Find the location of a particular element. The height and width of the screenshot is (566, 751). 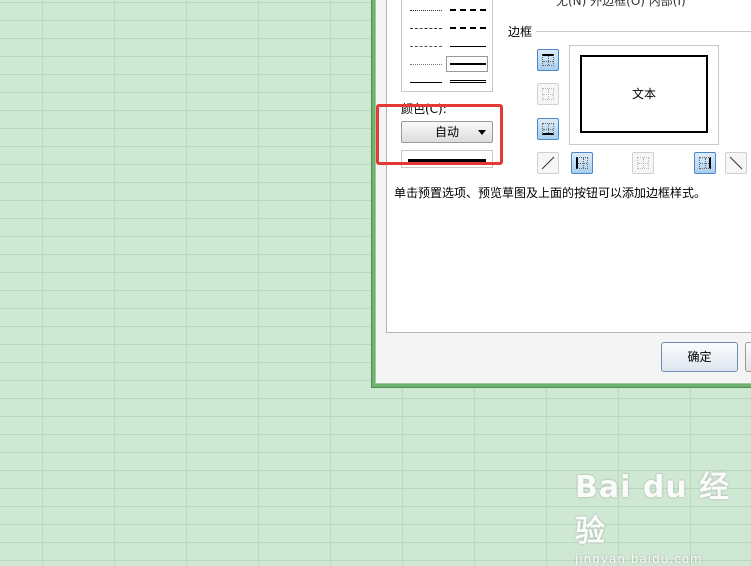

right-border-icon is located at coordinates (705, 163).